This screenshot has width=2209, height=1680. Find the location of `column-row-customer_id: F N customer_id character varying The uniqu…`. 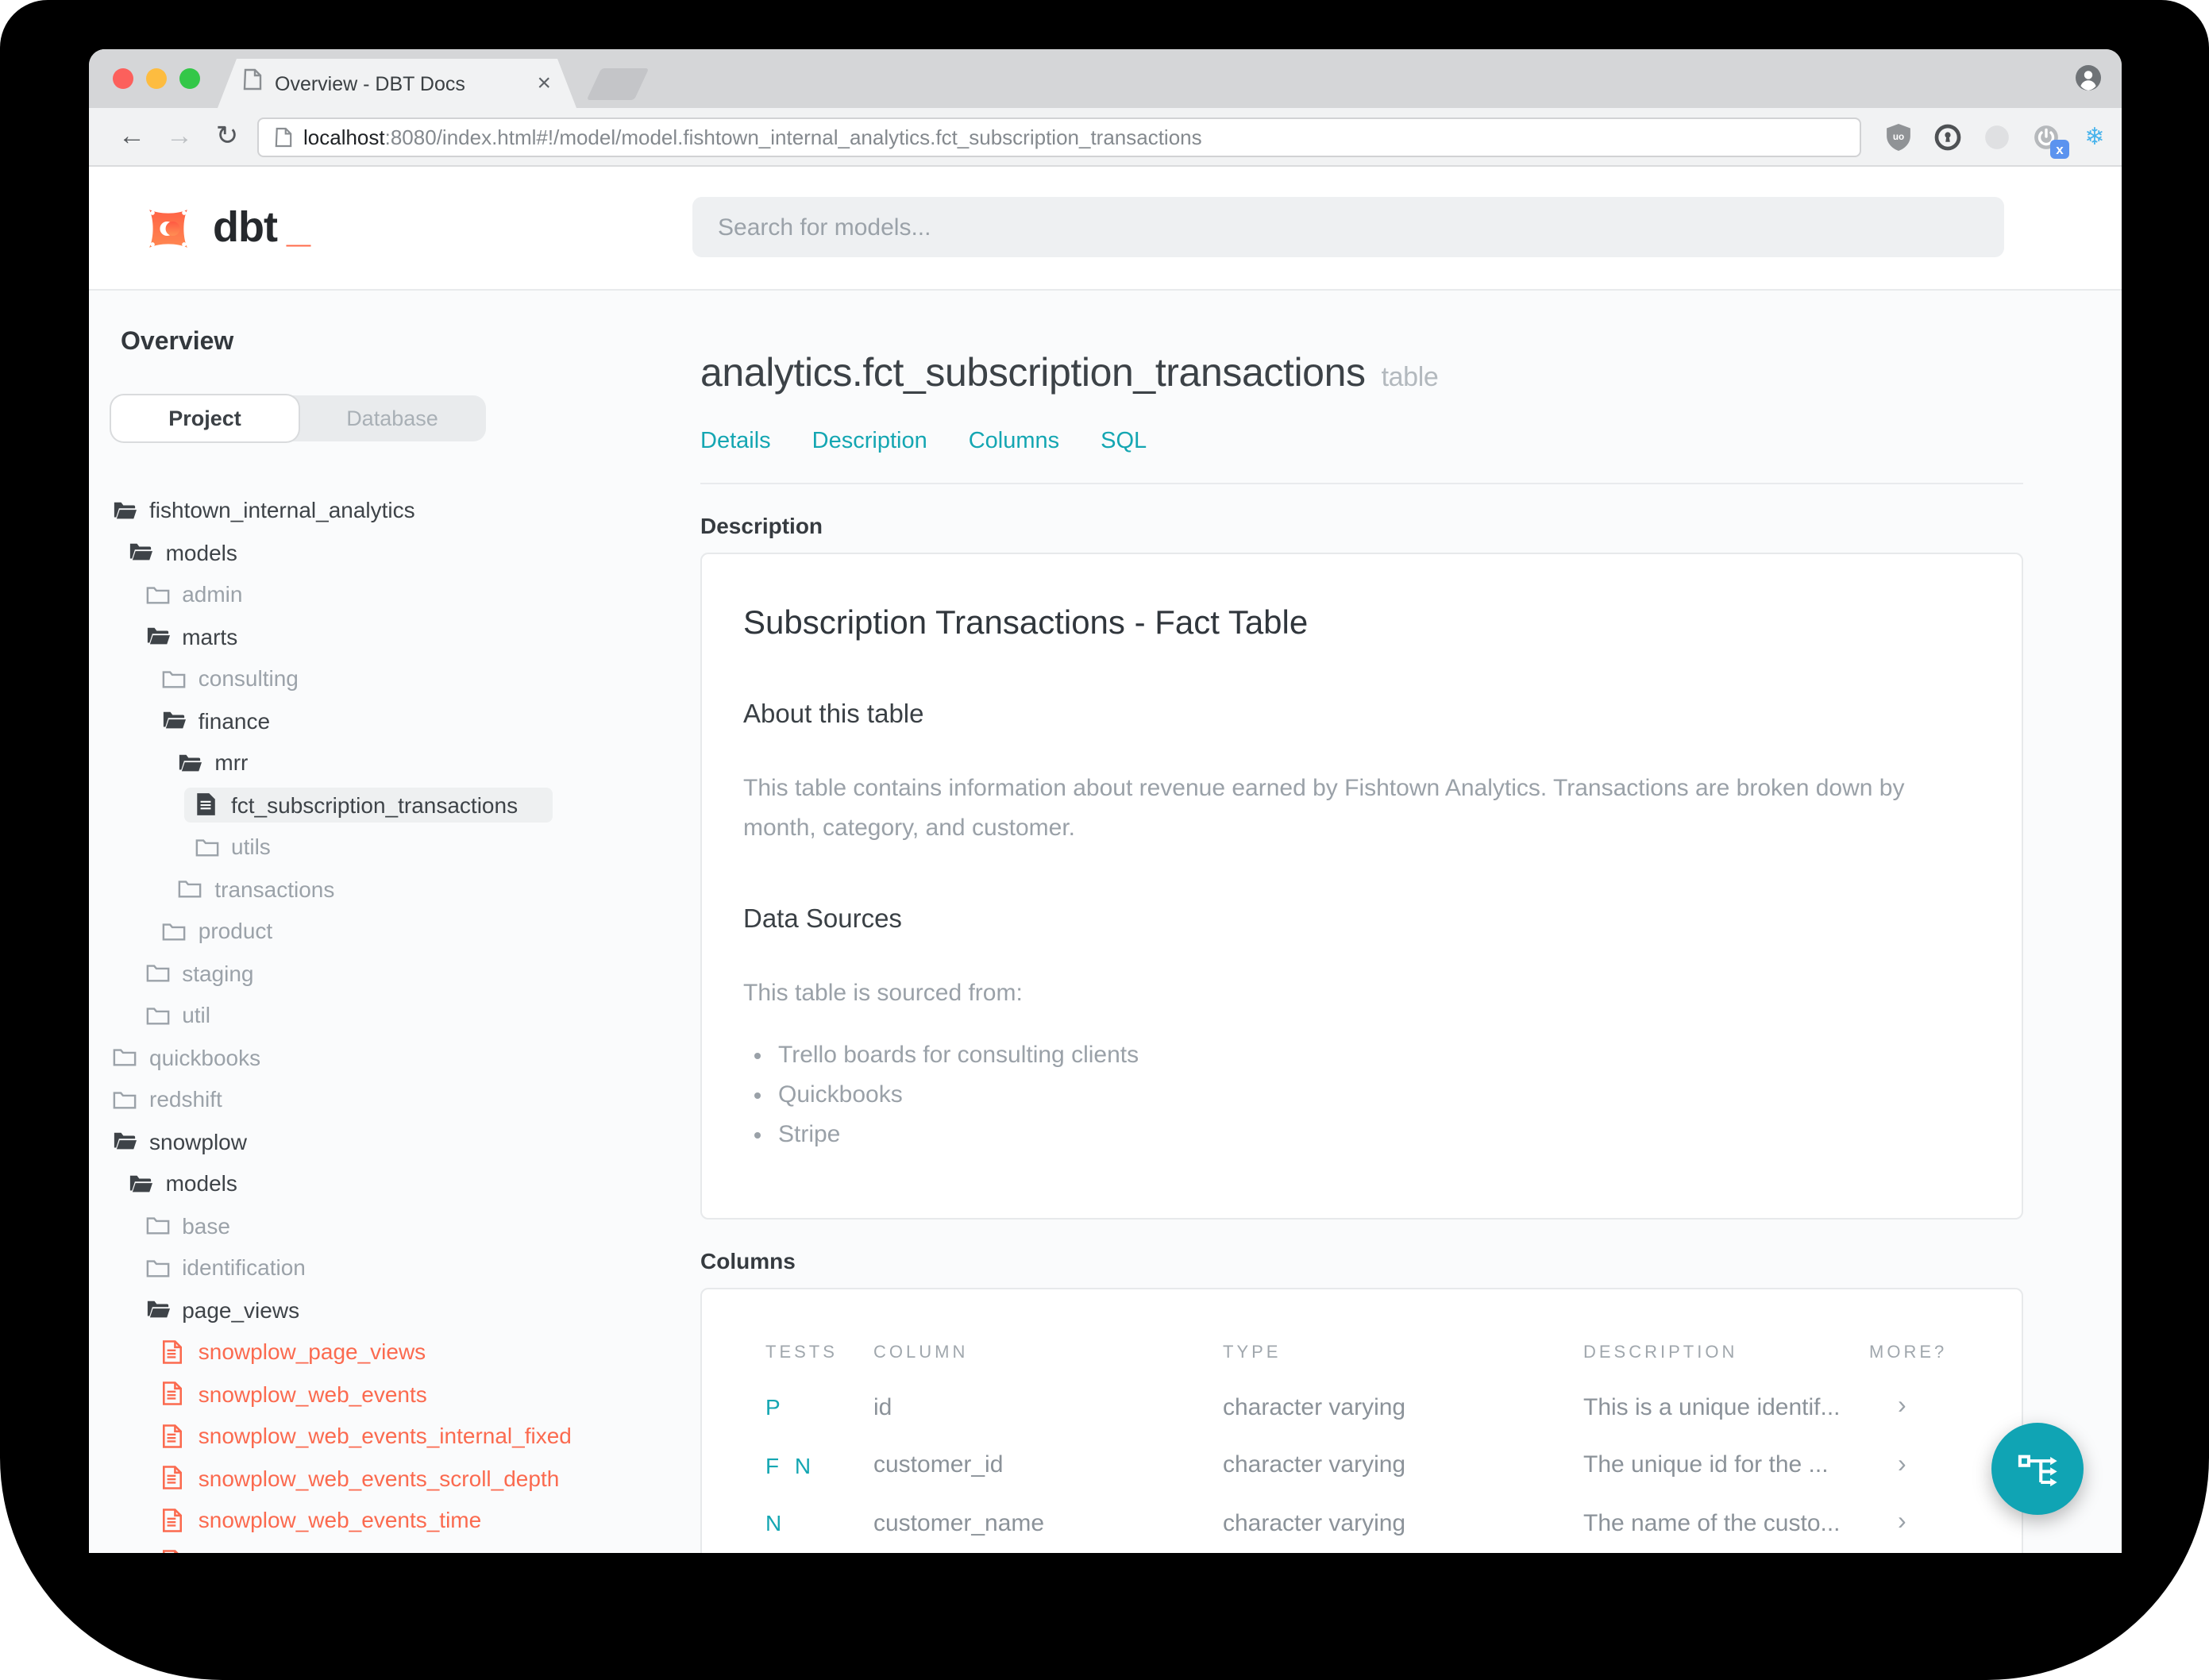

column-row-customer_id: F N customer_id character varying The uniqu… is located at coordinates (1393, 1465).